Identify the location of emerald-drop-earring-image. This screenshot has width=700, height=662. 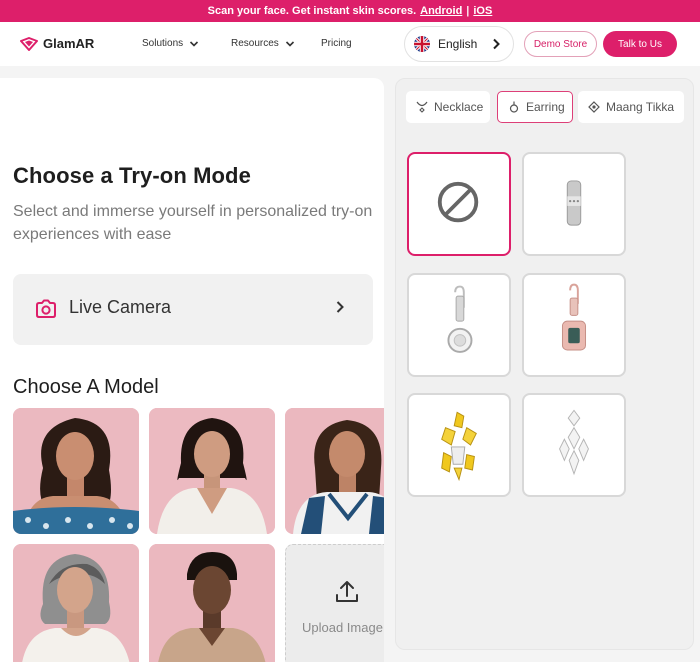
(574, 317).